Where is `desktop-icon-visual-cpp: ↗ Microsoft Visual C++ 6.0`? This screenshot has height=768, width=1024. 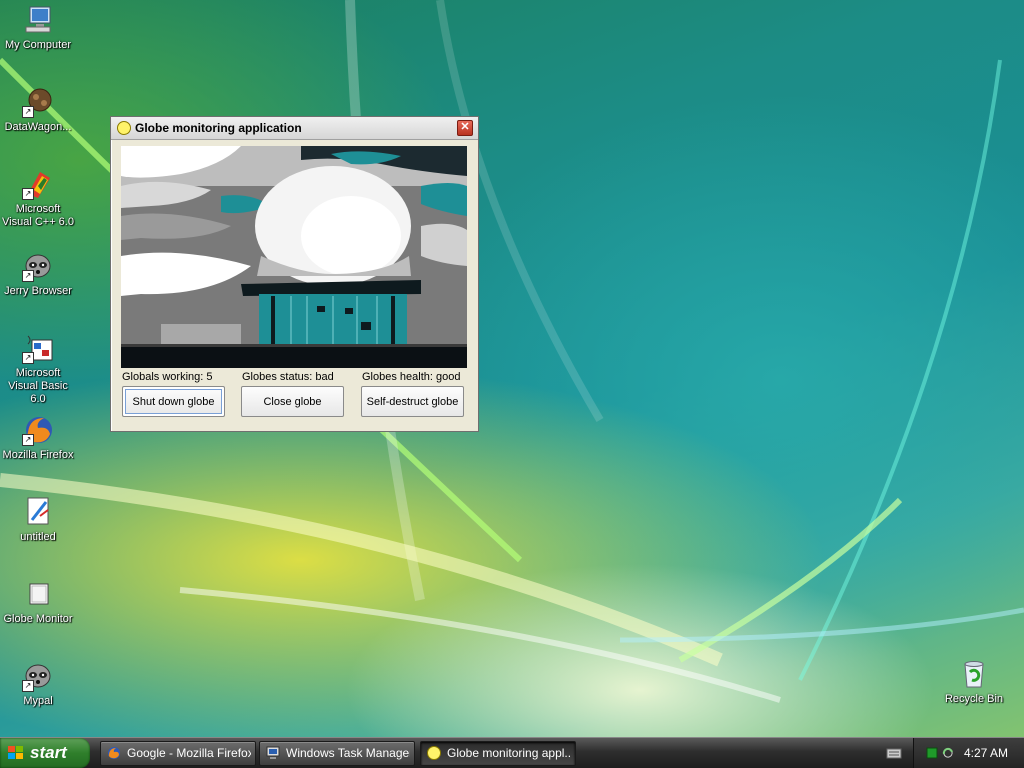
desktop-icon-visual-cpp: ↗ Microsoft Visual C++ 6.0 is located at coordinates (38, 198).